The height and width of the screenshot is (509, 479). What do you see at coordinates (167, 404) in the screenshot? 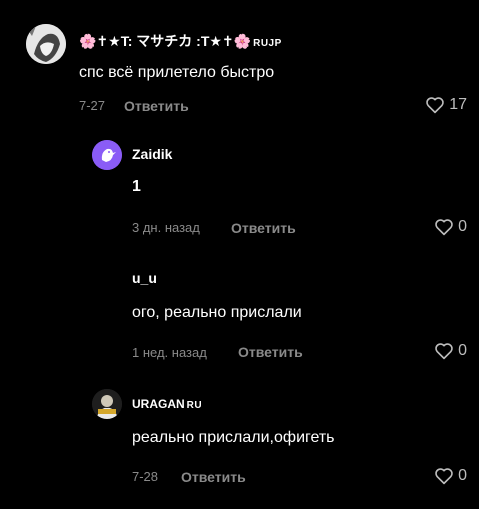
I see `comment-username: URAGAN RU` at bounding box center [167, 404].